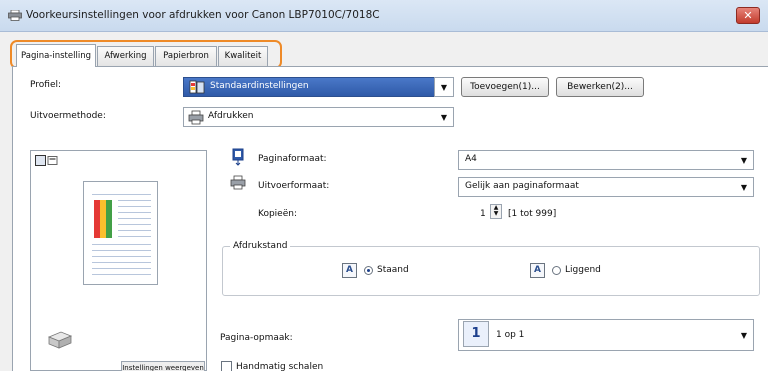 This screenshot has height=371, width=768. I want to click on page-size-value: A4, so click(471, 159).